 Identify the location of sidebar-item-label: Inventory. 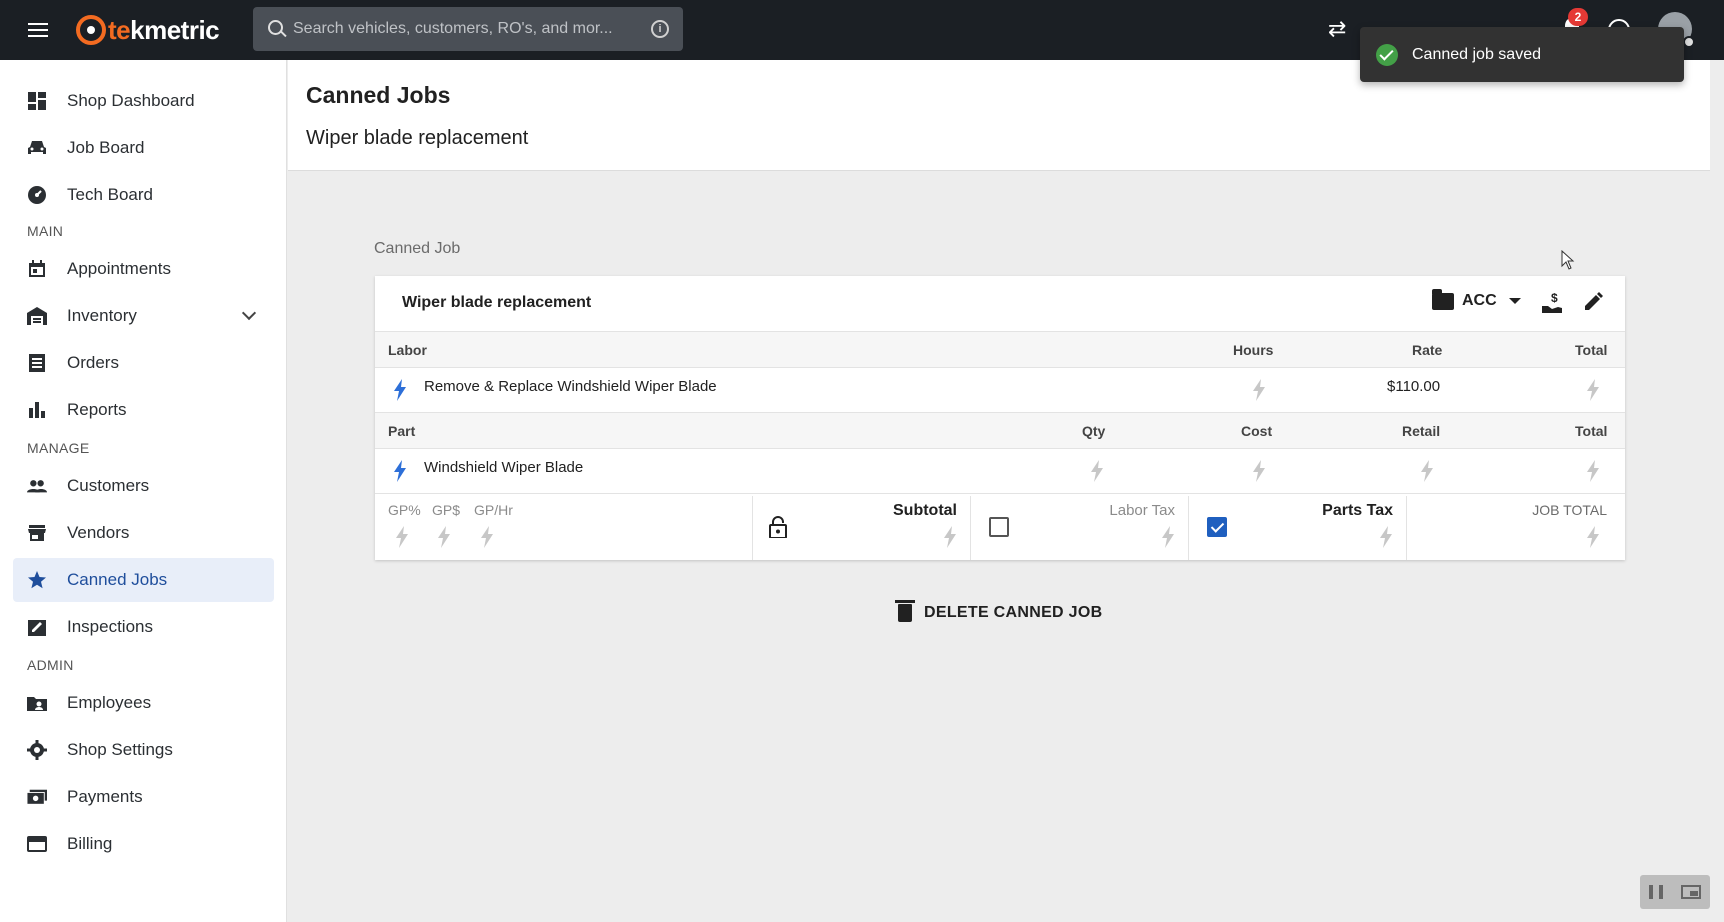
(102, 315).